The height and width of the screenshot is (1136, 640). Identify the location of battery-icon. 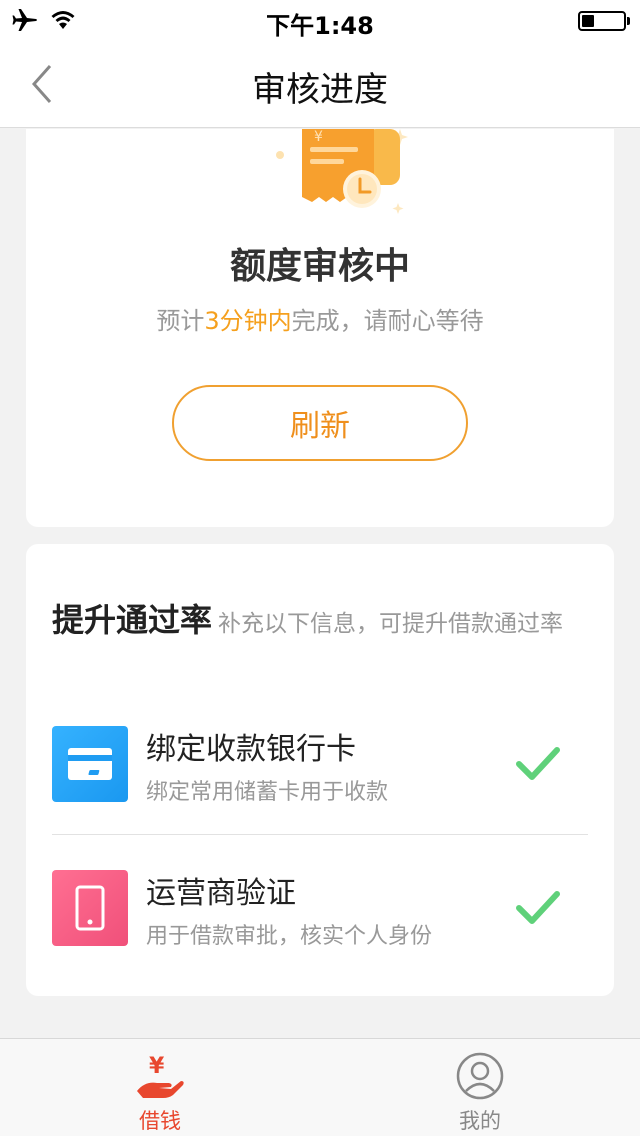
(604, 21).